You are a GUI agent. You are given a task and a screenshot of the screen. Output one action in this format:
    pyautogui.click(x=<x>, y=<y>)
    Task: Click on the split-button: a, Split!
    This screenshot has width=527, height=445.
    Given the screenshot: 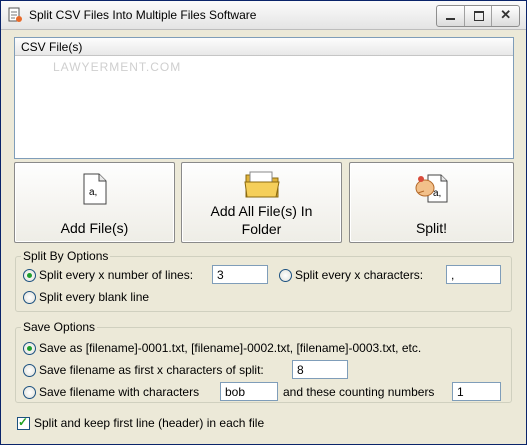 What is the action you would take?
    pyautogui.click(x=431, y=202)
    